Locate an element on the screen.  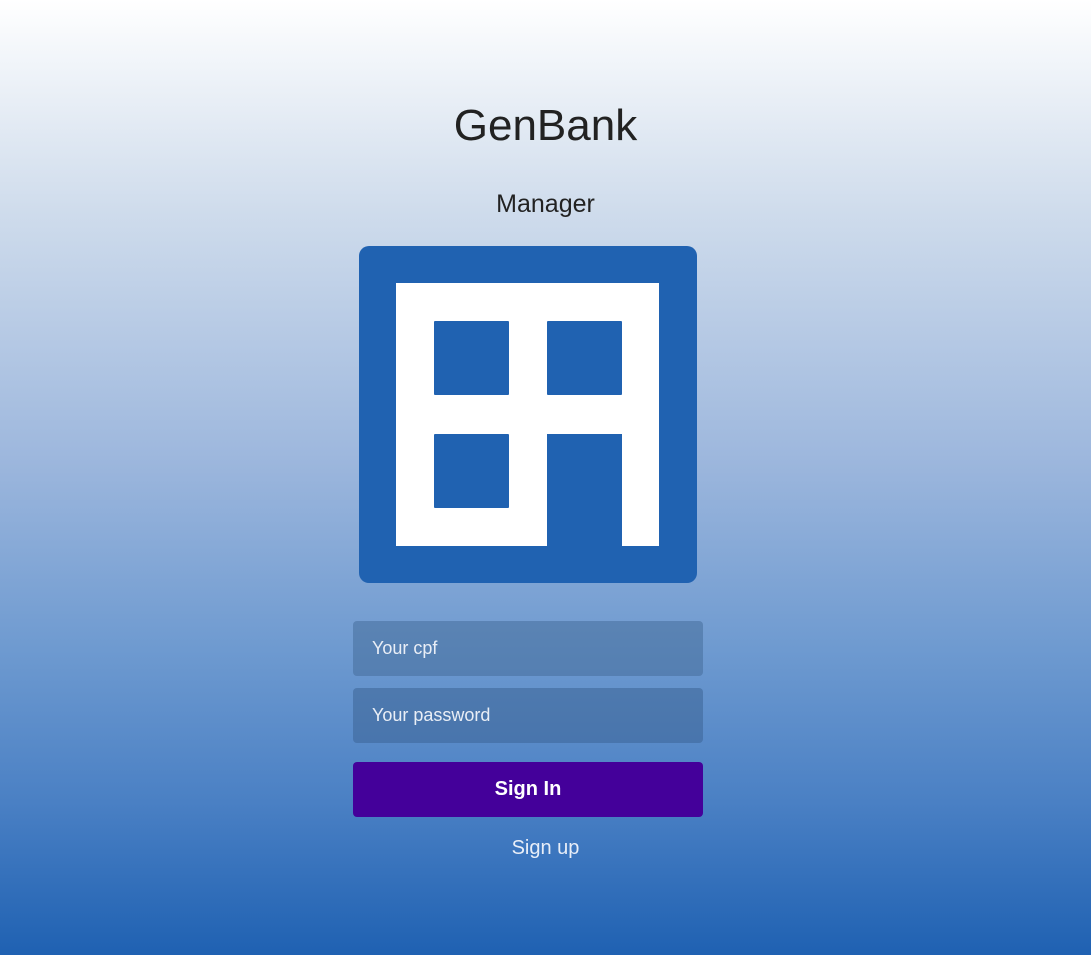
app-title: GenBank is located at coordinates (545, 125).